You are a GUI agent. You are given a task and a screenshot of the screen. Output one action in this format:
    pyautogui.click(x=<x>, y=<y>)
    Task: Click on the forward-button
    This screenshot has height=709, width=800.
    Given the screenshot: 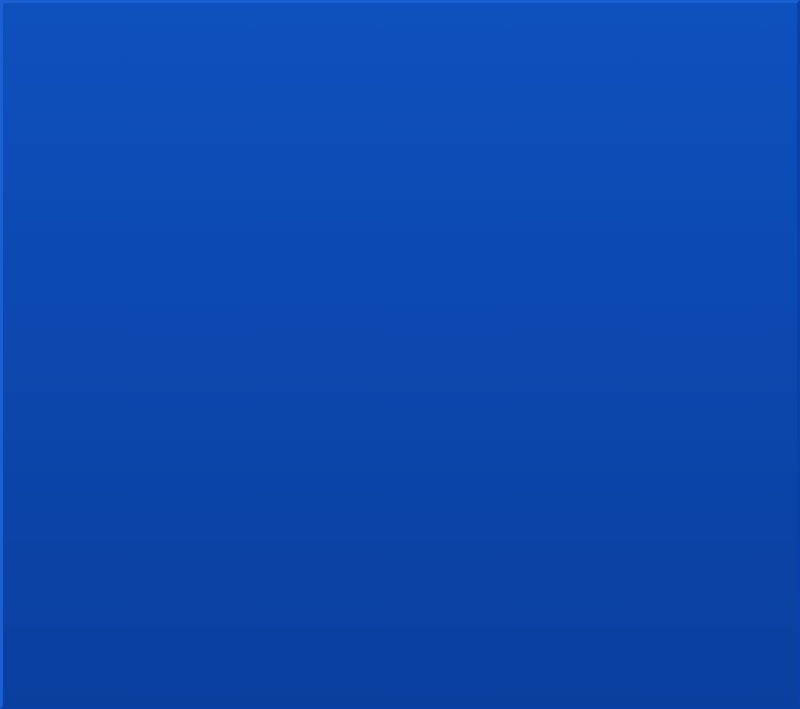 What is the action you would take?
    pyautogui.click(x=91, y=63)
    